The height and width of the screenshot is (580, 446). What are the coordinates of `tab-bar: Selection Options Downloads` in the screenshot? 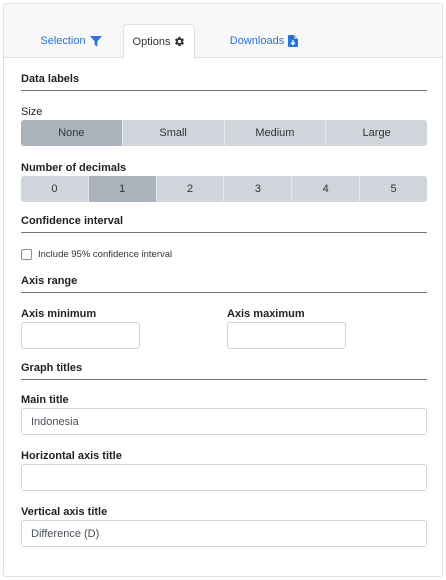 It's located at (223, 31).